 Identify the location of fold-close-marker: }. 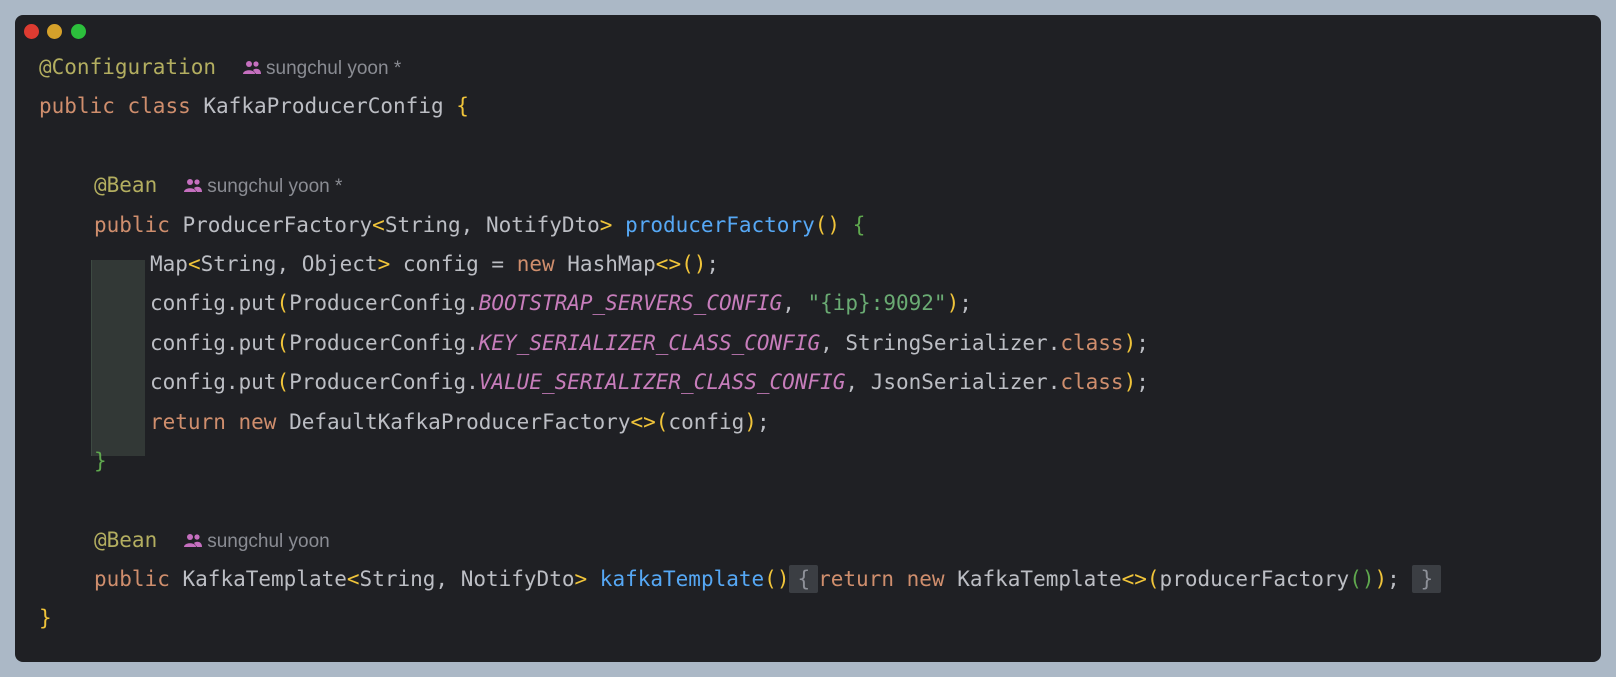
(1427, 579).